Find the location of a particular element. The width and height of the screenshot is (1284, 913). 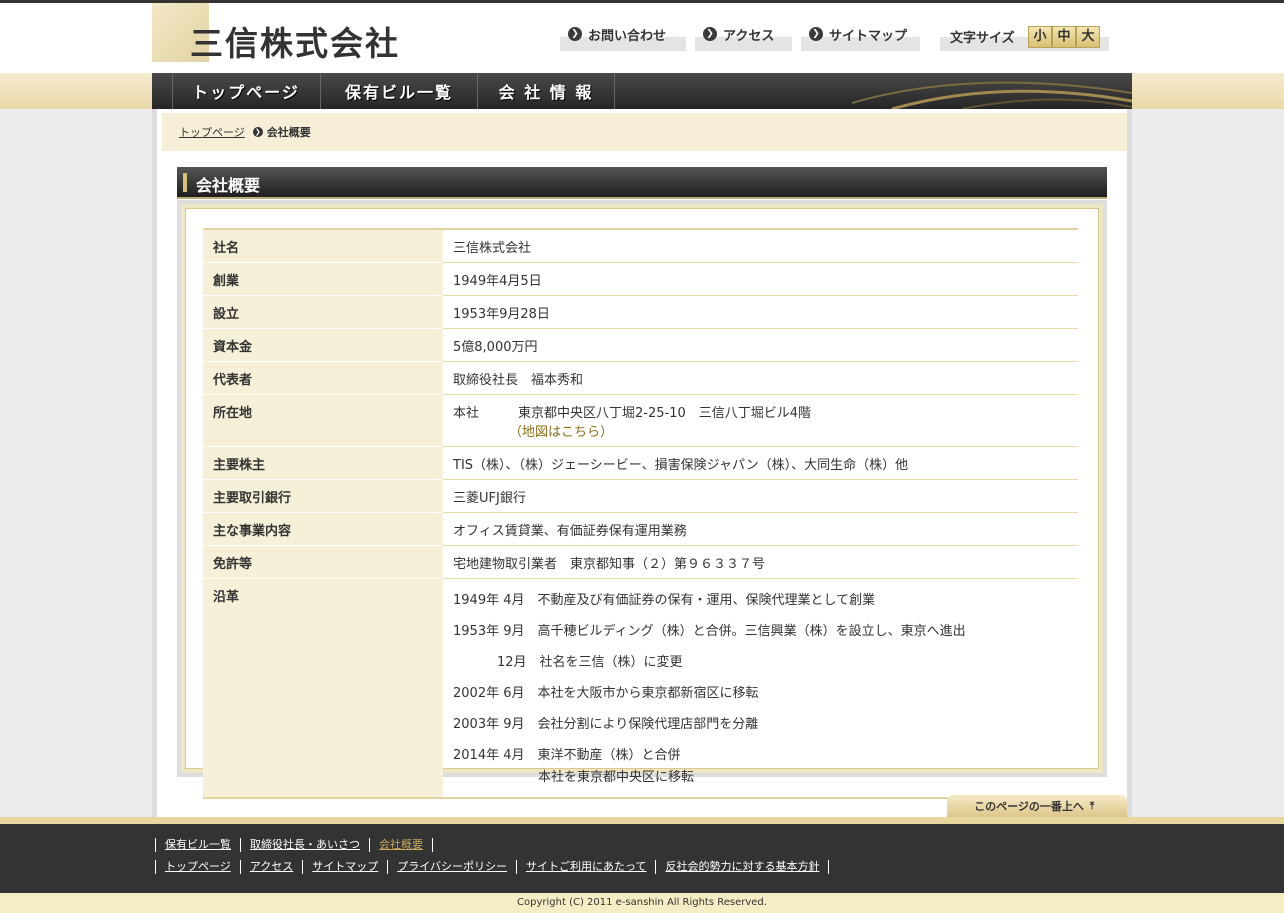

table-row: 主な事業内容 オフィス賃貸業、有価証券保有運用業務 is located at coordinates (640, 529).